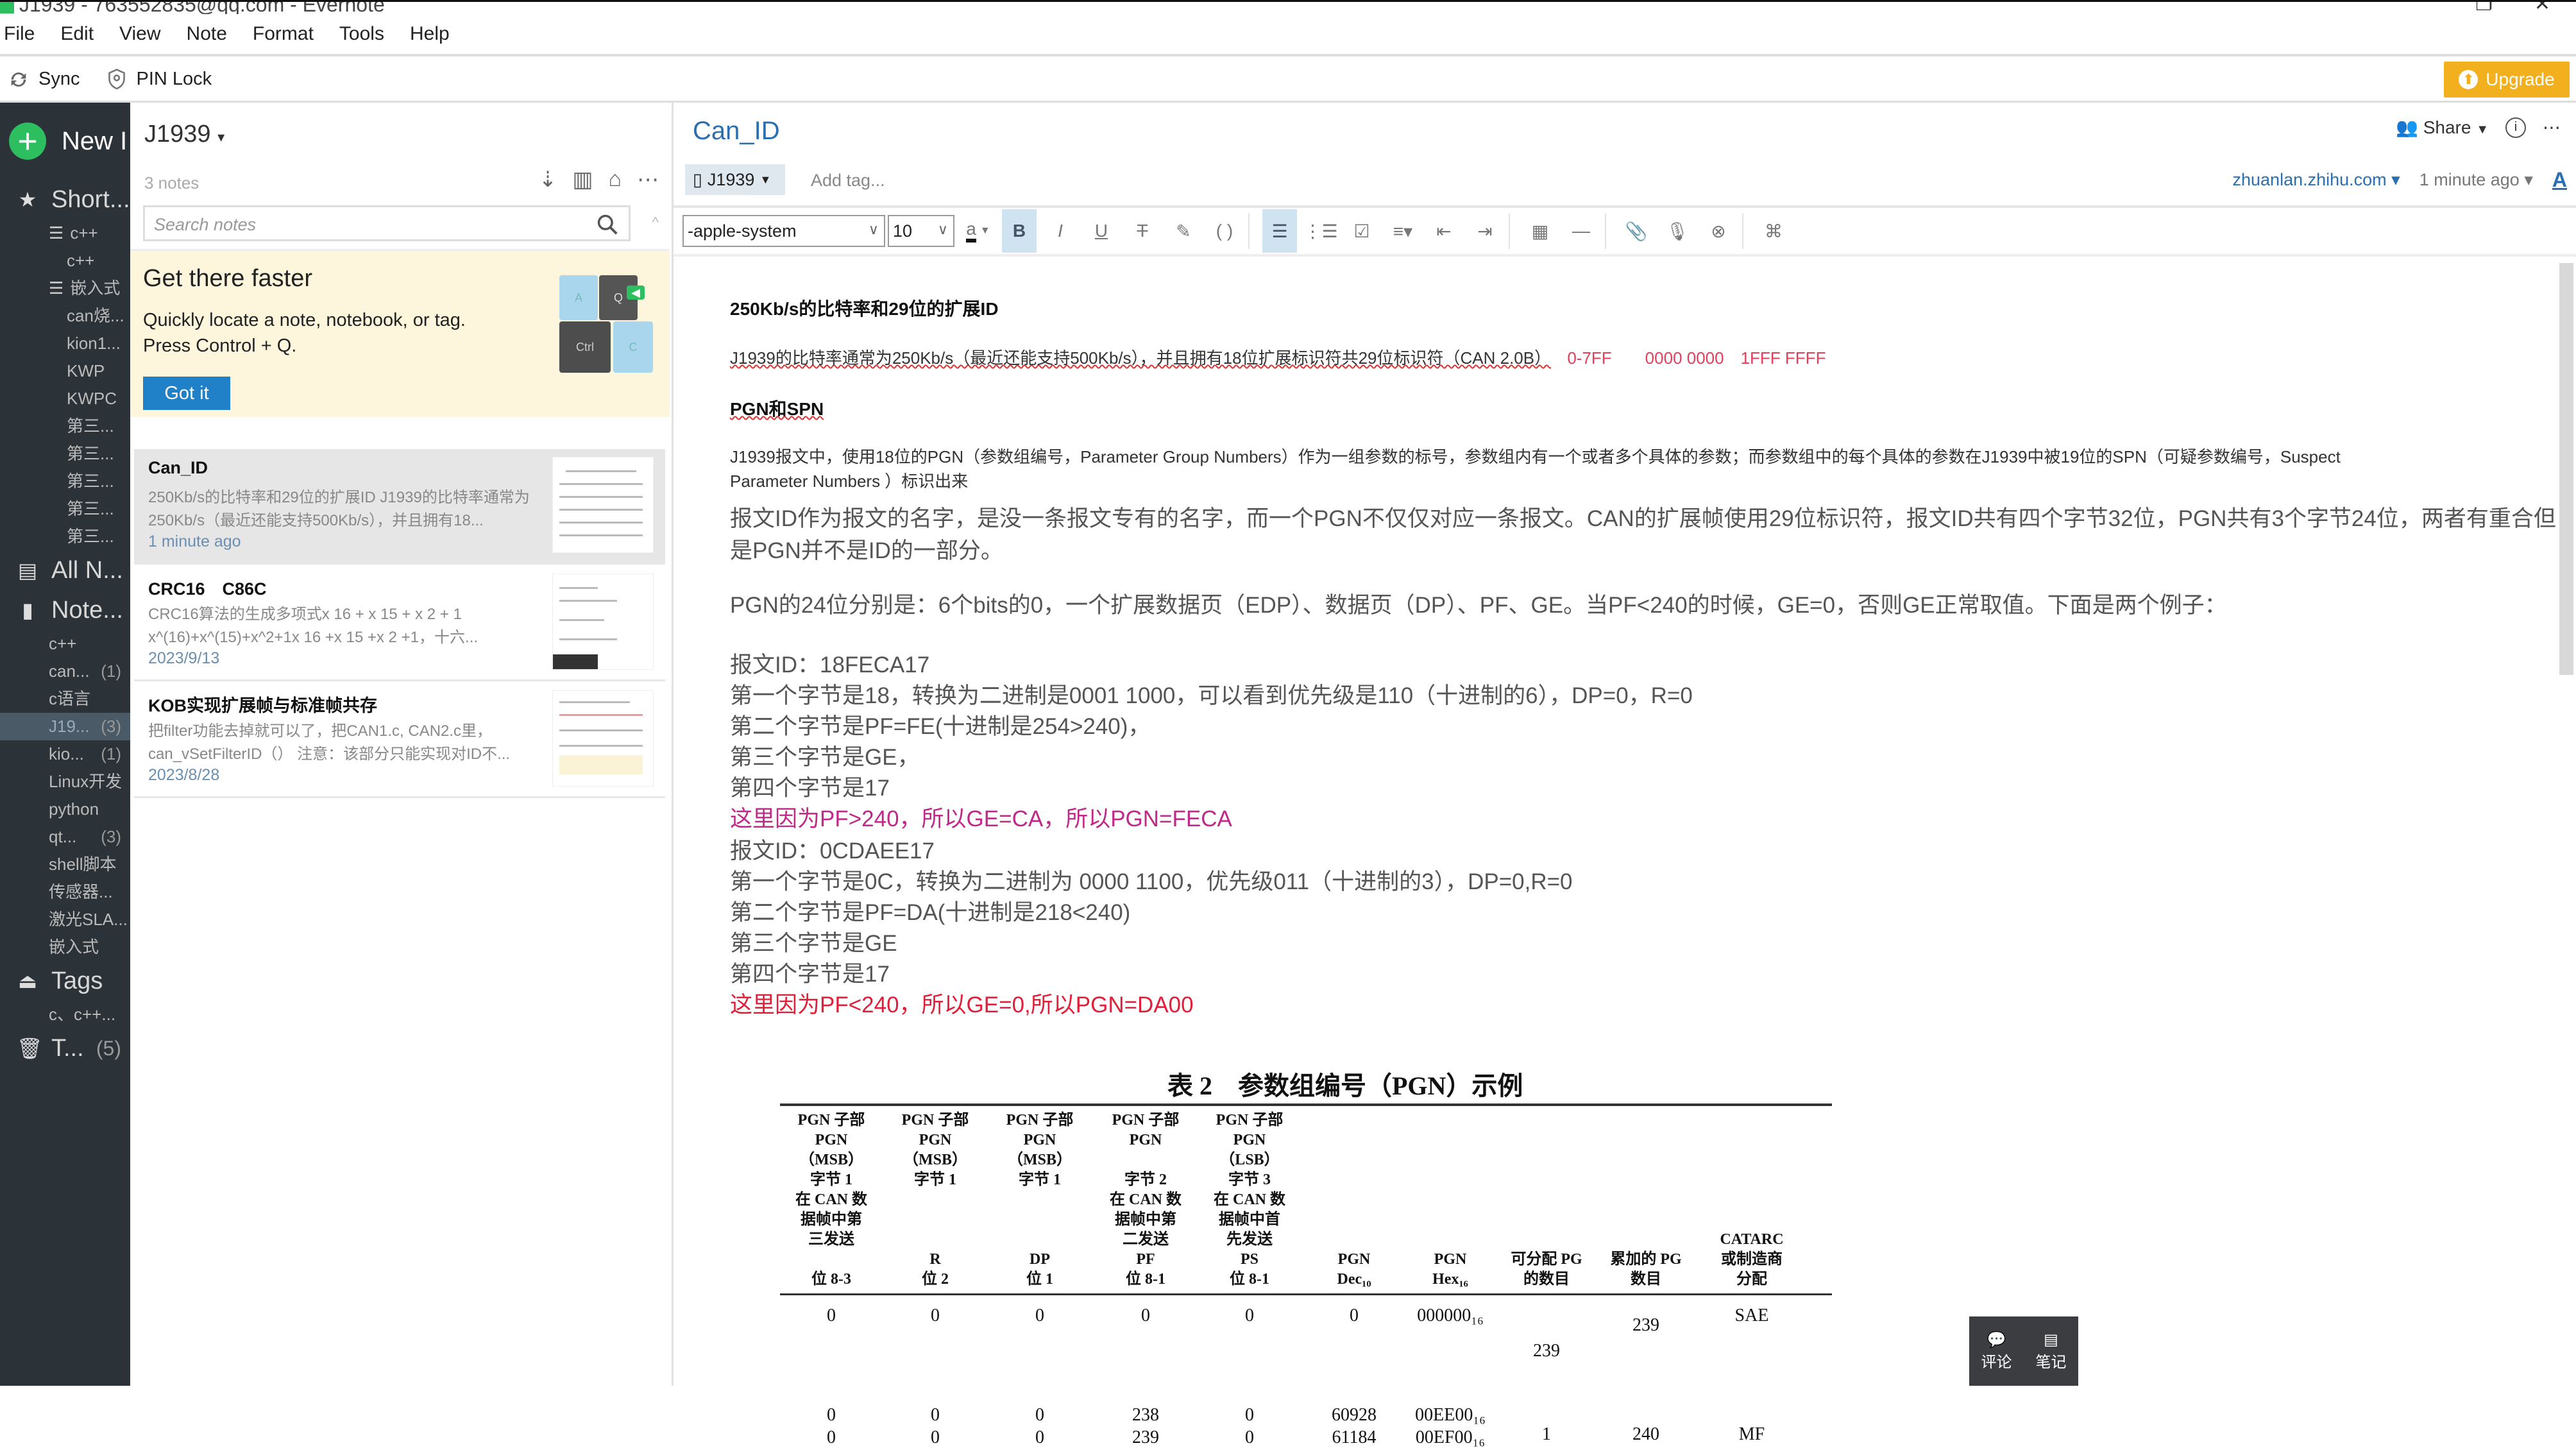  What do you see at coordinates (1224, 231) in the screenshot?
I see `code-block-icon: ( )` at bounding box center [1224, 231].